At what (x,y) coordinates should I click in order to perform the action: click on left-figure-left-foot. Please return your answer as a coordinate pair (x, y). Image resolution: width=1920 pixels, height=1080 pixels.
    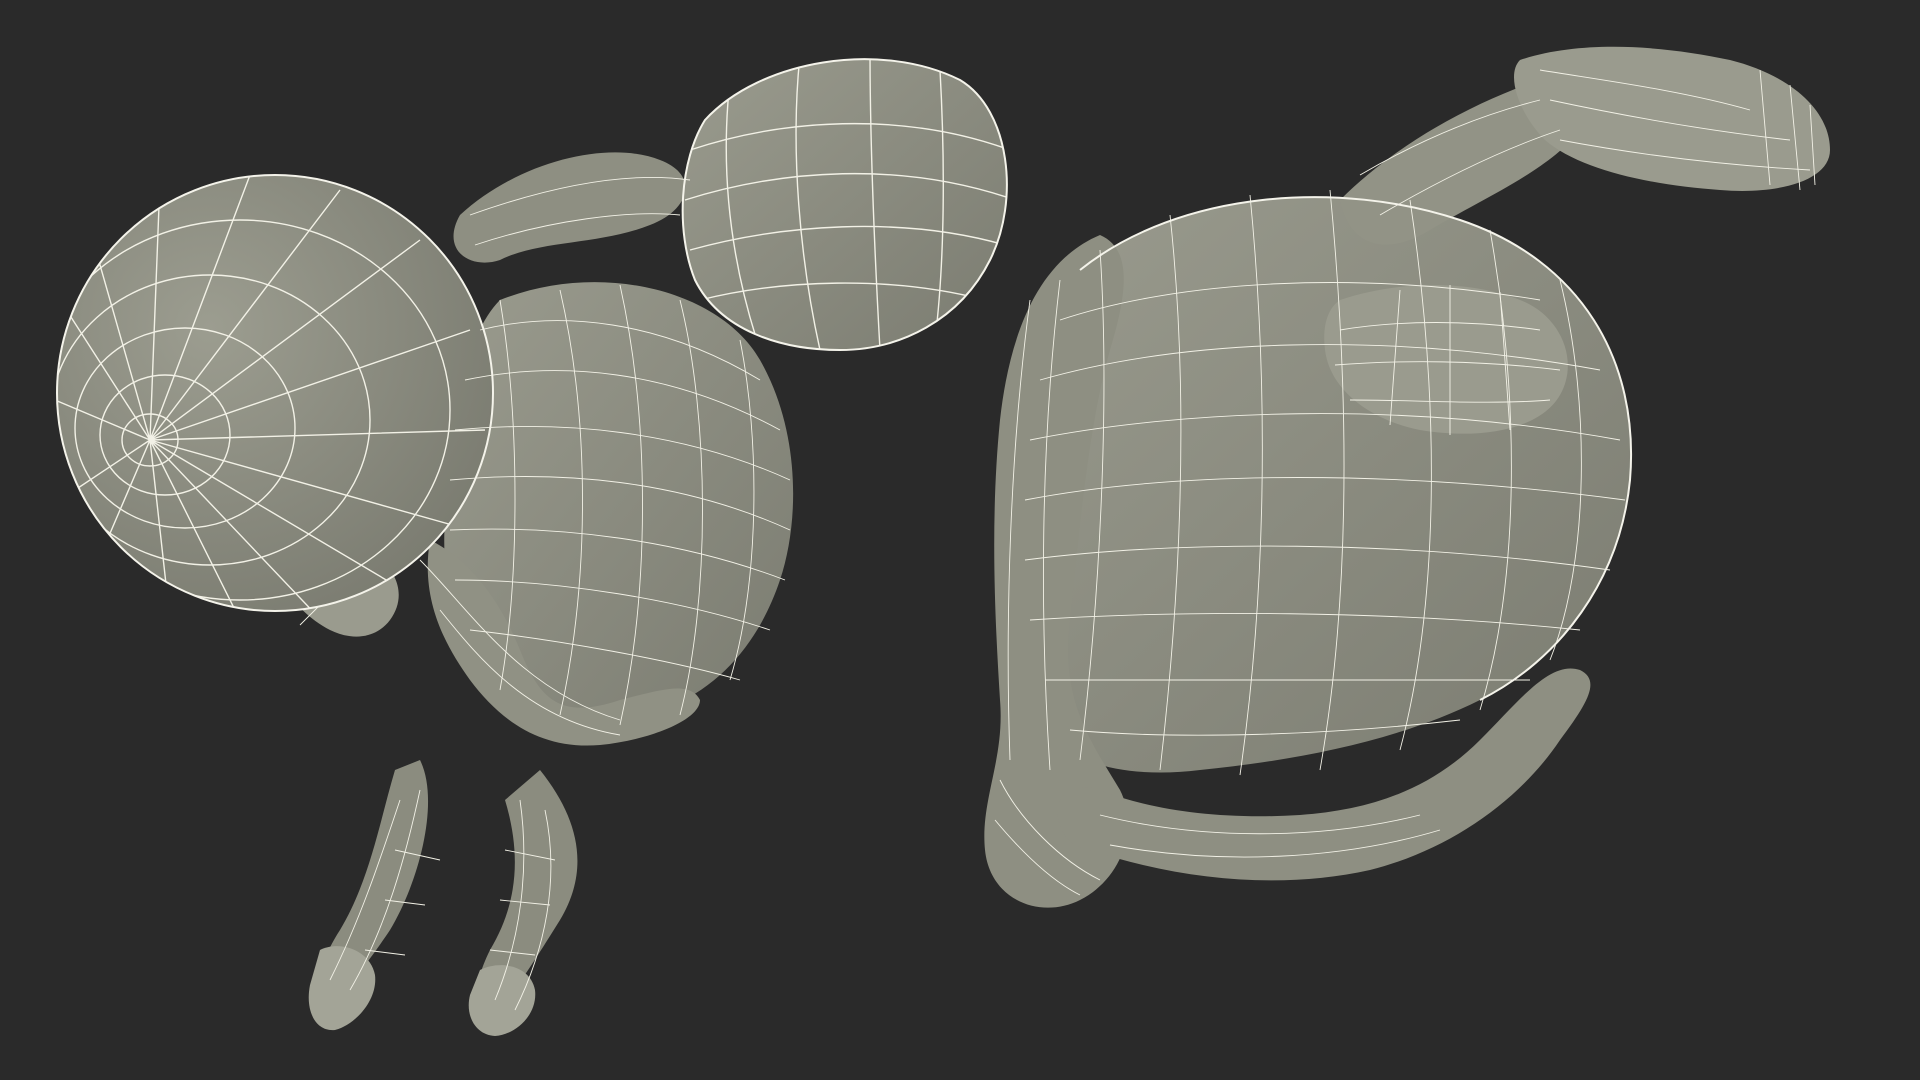
    Looking at the image, I should click on (342, 988).